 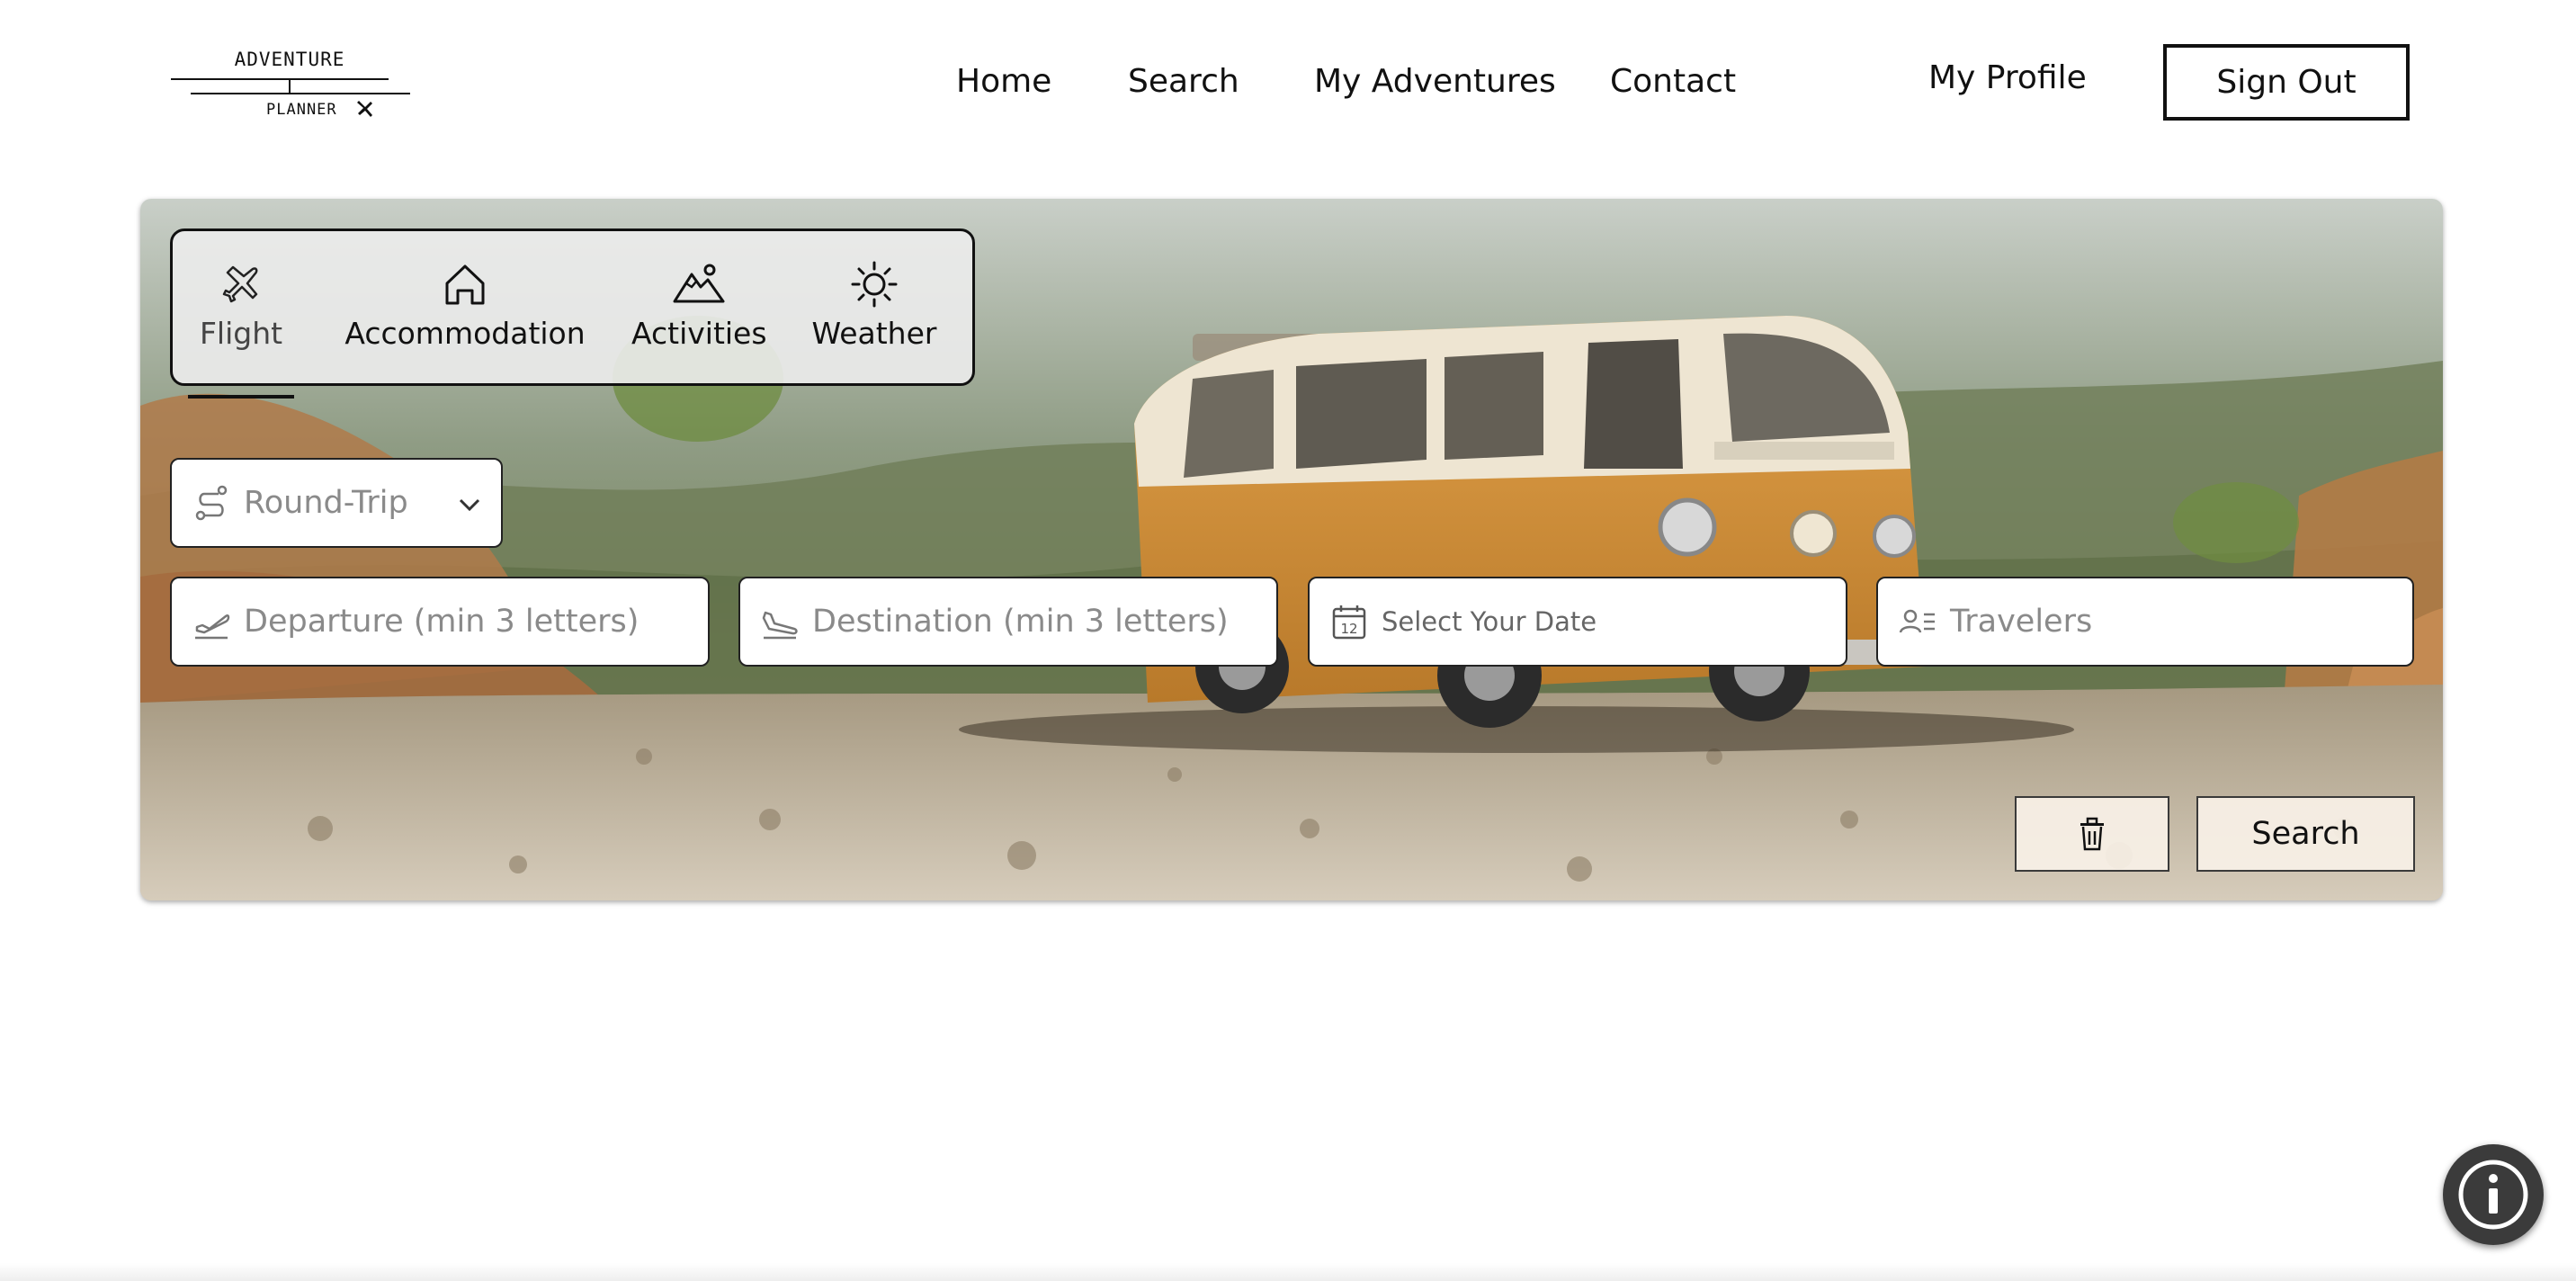 I want to click on page-footer-shade, so click(x=1288, y=1272).